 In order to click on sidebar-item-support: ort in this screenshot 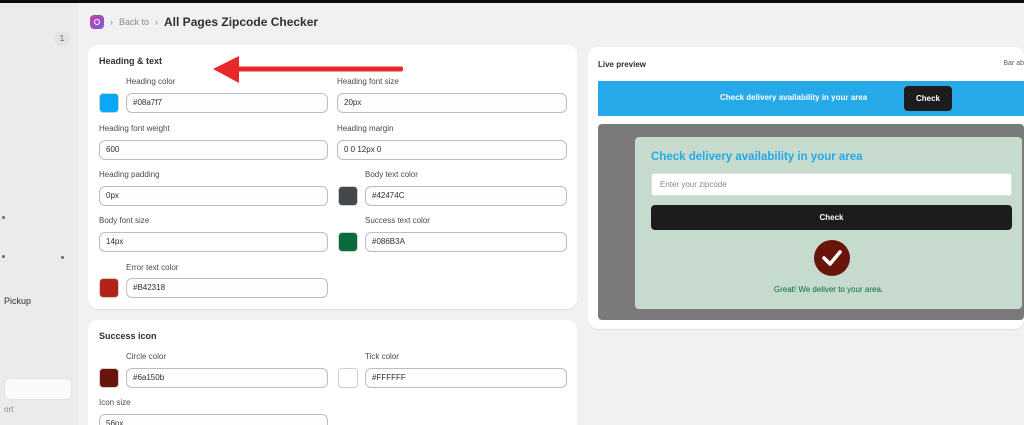, I will do `click(8, 409)`.